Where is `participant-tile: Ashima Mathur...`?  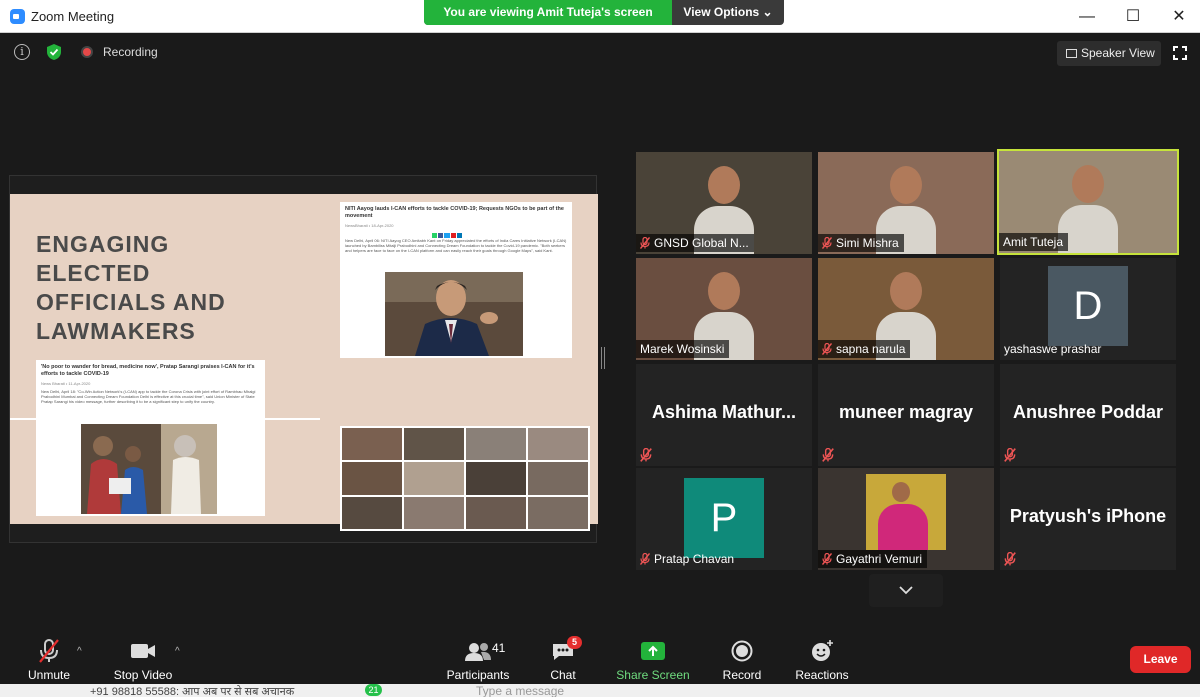
participant-tile: Ashima Mathur... is located at coordinates (724, 415).